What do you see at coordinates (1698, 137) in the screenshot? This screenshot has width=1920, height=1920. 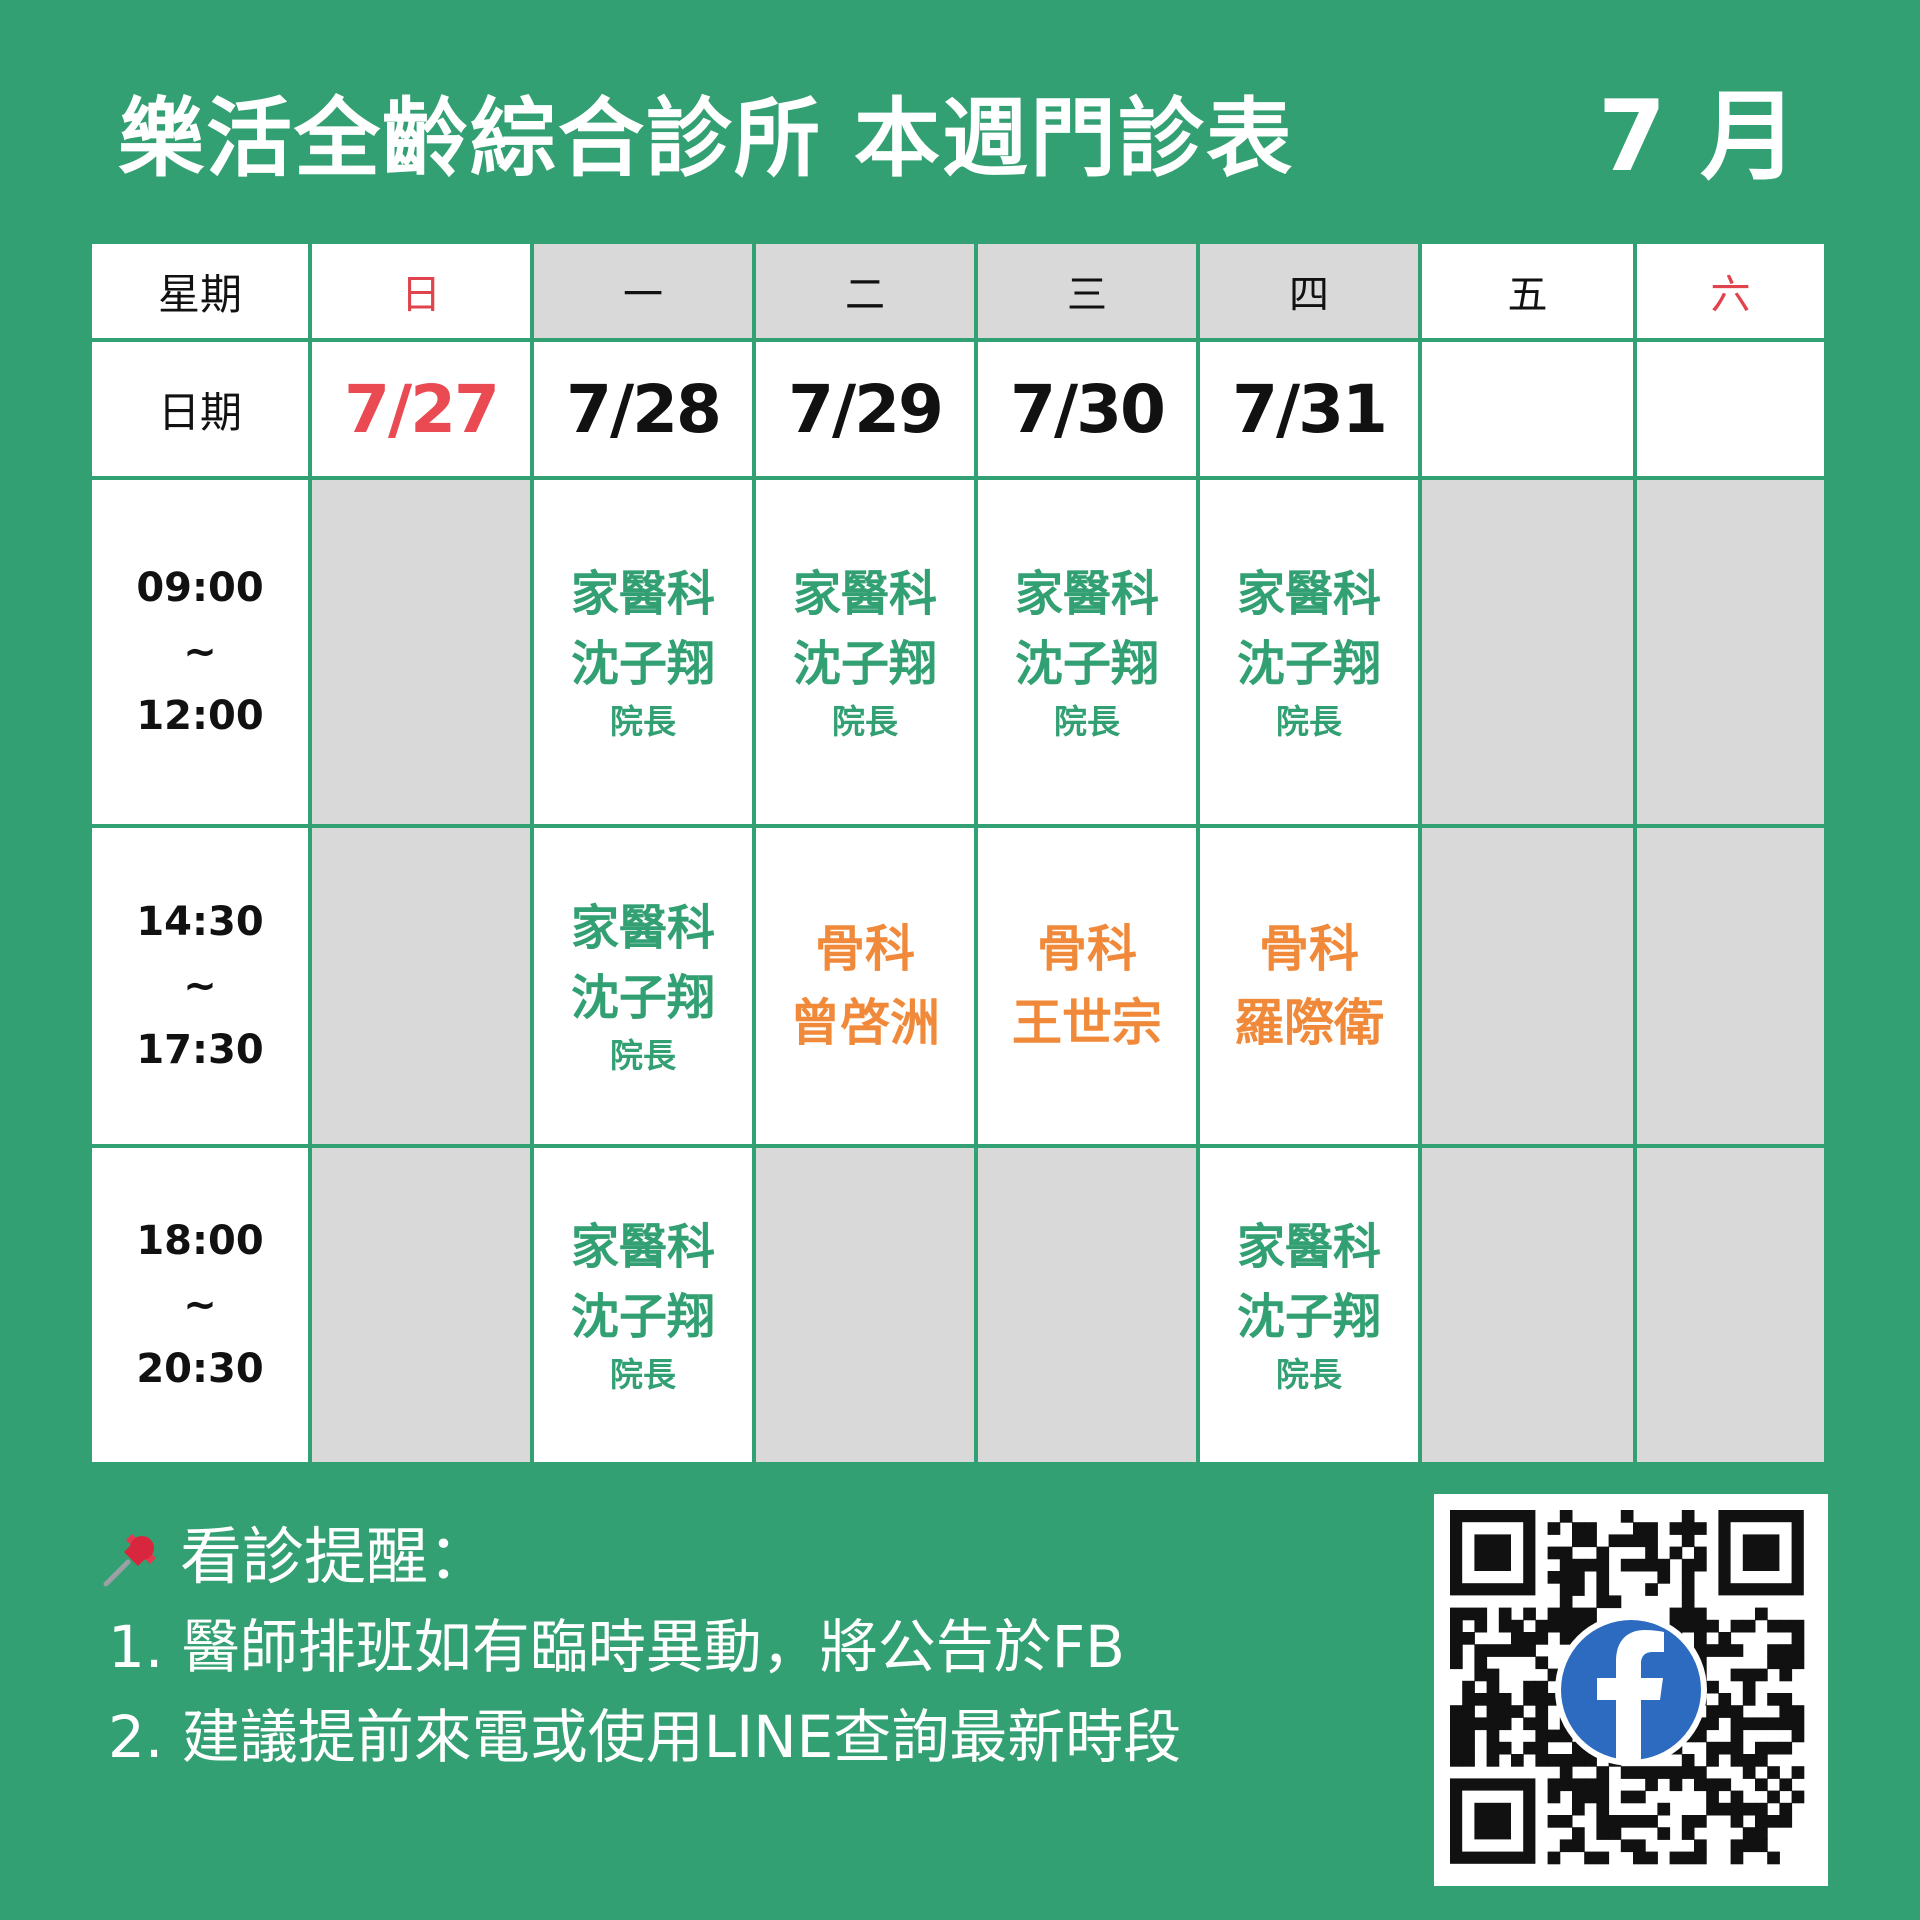 I see `month-label: 7 月` at bounding box center [1698, 137].